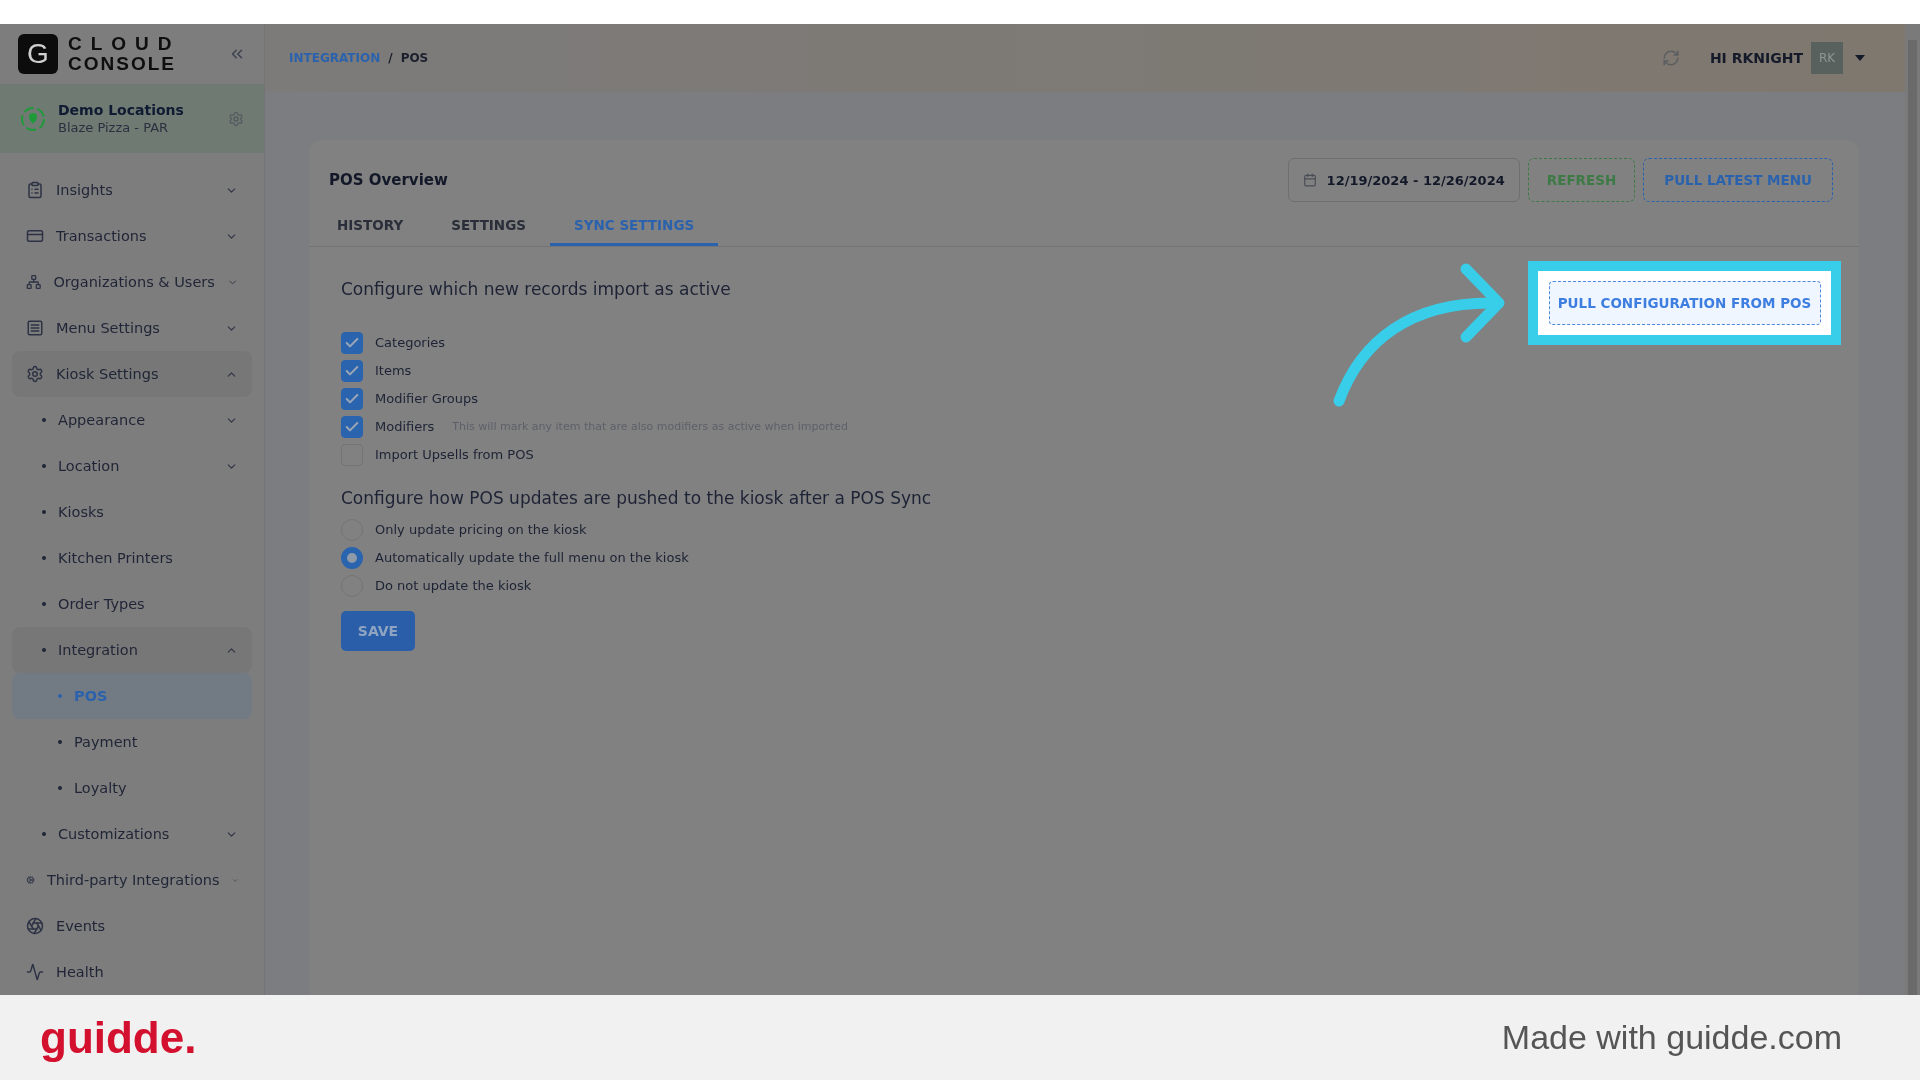  What do you see at coordinates (236, 118) in the screenshot?
I see `settings-icon` at bounding box center [236, 118].